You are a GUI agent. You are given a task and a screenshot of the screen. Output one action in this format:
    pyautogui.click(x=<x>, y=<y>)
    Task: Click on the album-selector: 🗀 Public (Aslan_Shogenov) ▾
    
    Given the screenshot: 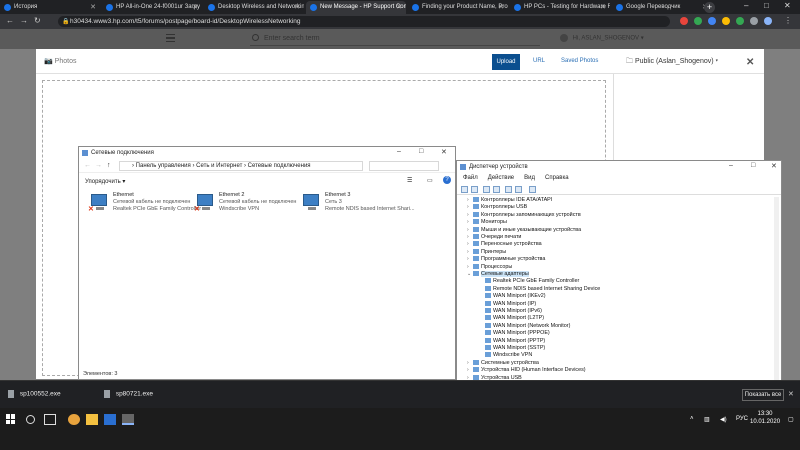 What is the action you would take?
    pyautogui.click(x=672, y=62)
    